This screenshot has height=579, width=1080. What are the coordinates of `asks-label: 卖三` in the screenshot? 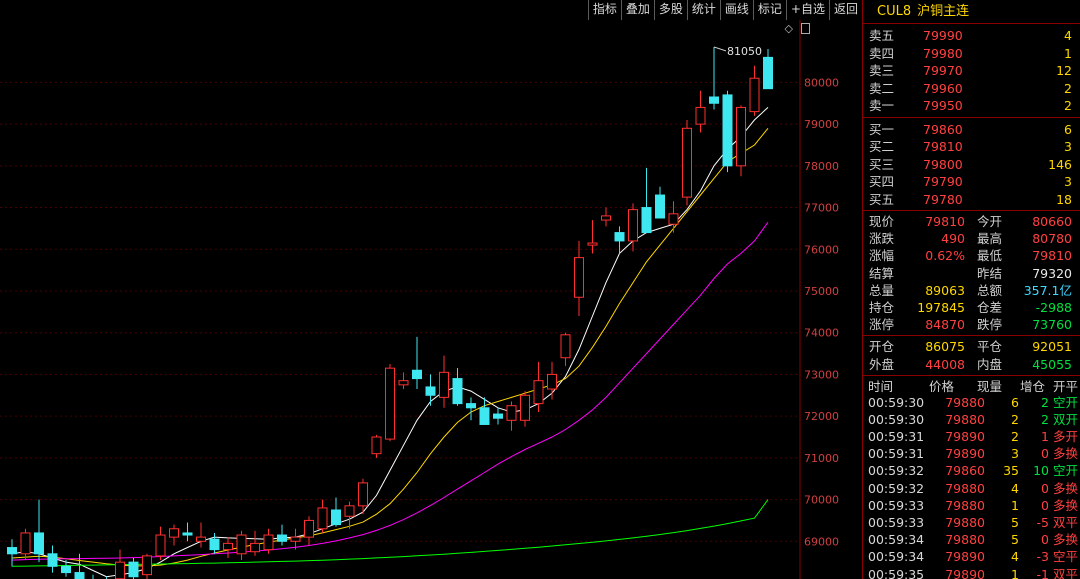 It's located at (882, 70).